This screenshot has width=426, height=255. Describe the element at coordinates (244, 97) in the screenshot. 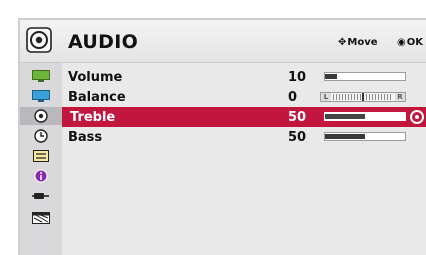

I see `setting-row-balance: Balance 0 L R` at that location.